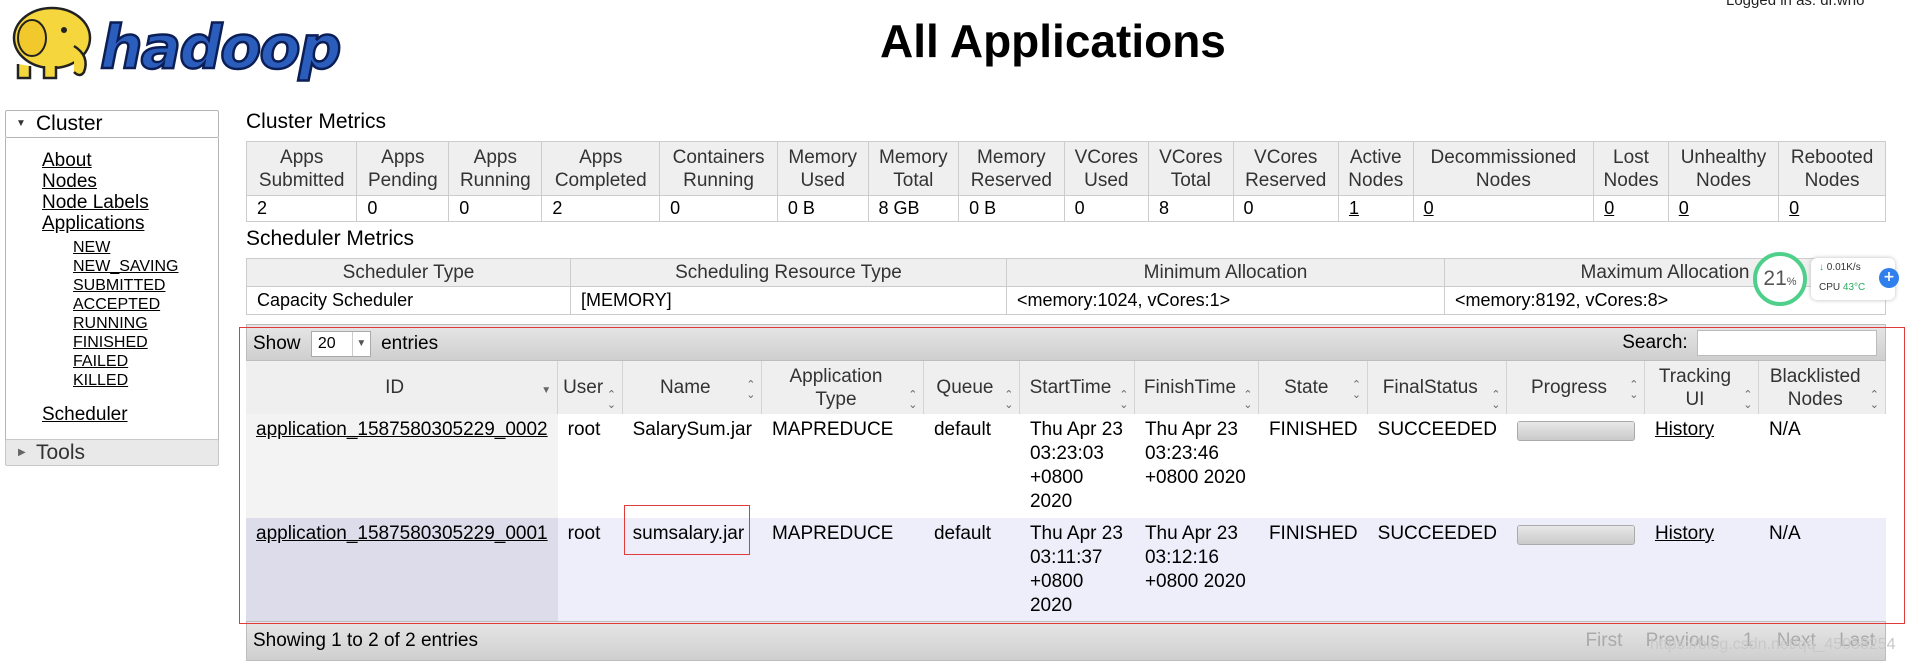 The width and height of the screenshot is (1905, 665). I want to click on col-id: ID ▼, so click(402, 387).